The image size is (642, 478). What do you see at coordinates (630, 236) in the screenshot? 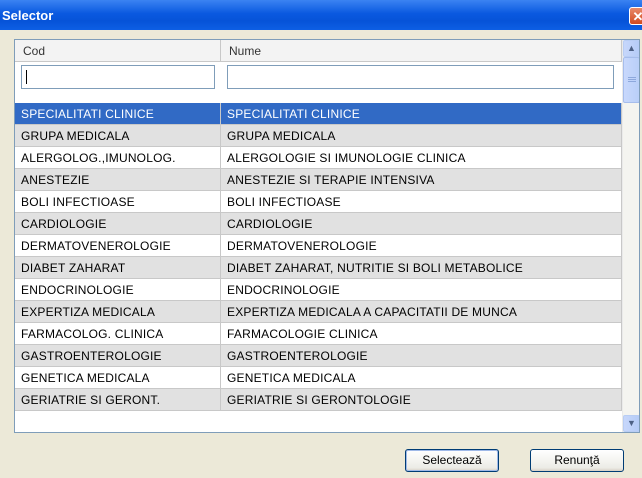
I see `vertical-scrollbar: ▲ ▼` at bounding box center [630, 236].